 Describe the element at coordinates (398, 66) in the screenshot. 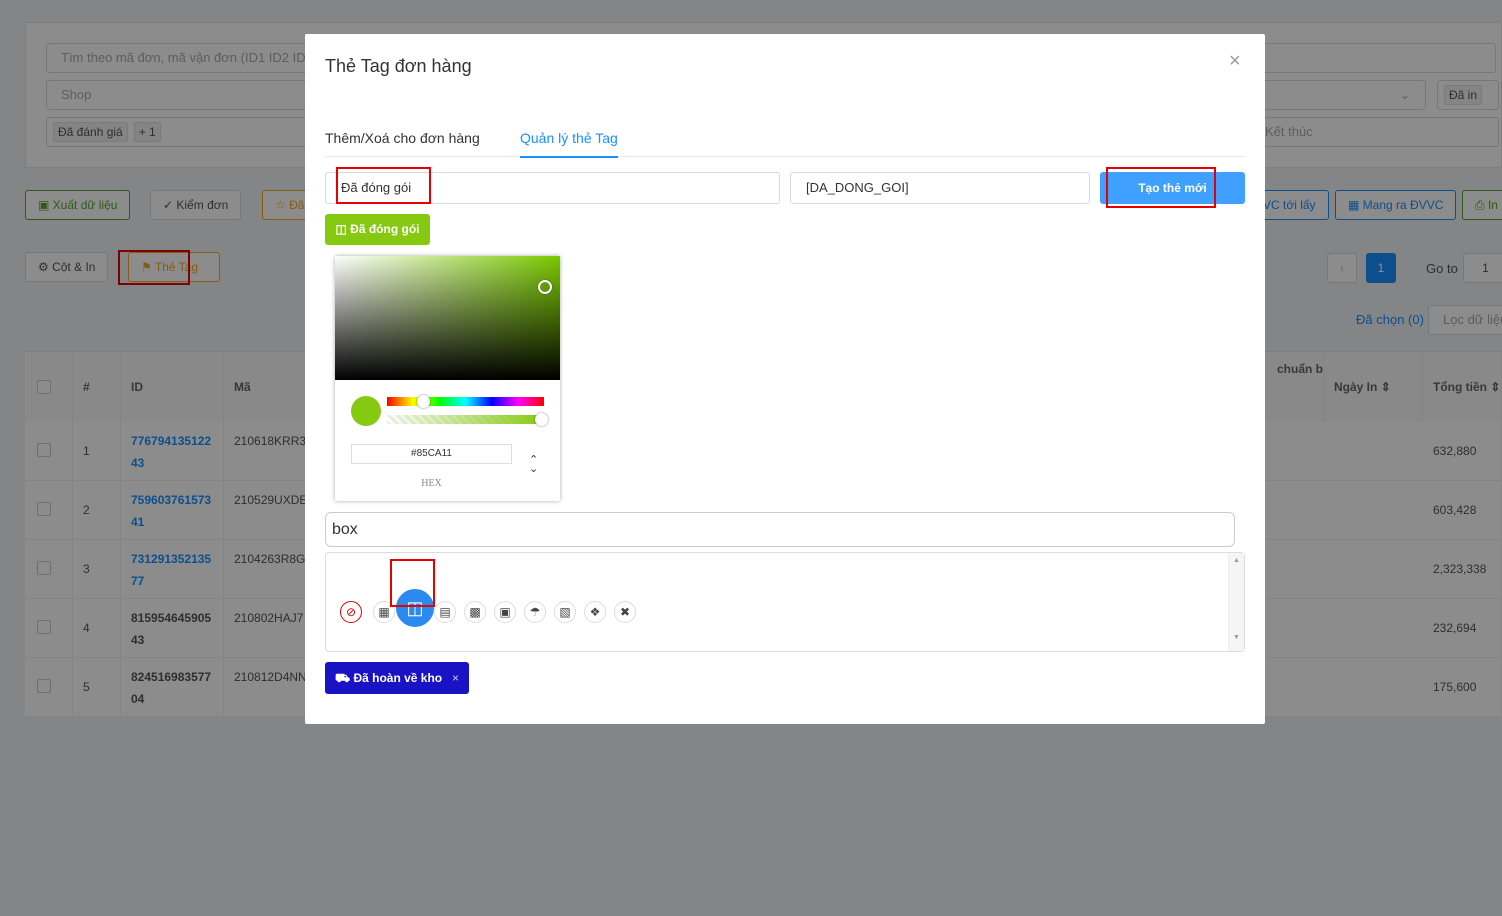

I see `modal-title: Thẻ Tag đơn hàng` at that location.